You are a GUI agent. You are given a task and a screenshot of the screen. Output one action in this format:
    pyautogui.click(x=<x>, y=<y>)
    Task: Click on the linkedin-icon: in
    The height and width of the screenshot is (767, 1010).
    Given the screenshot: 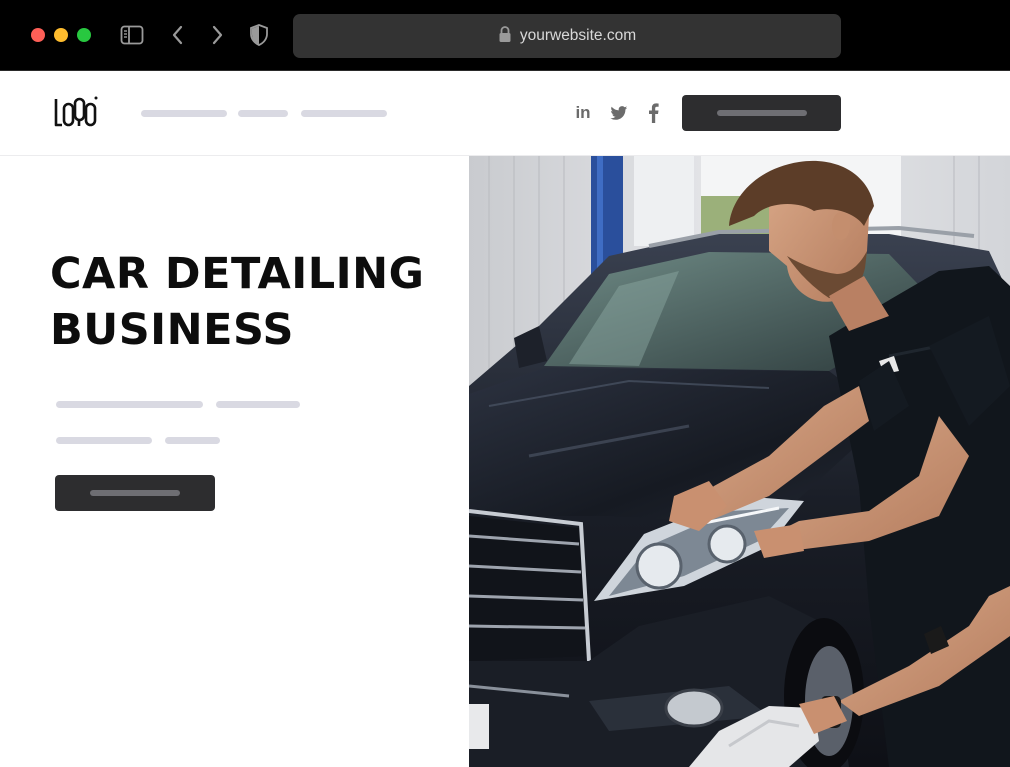 What is the action you would take?
    pyautogui.click(x=583, y=113)
    